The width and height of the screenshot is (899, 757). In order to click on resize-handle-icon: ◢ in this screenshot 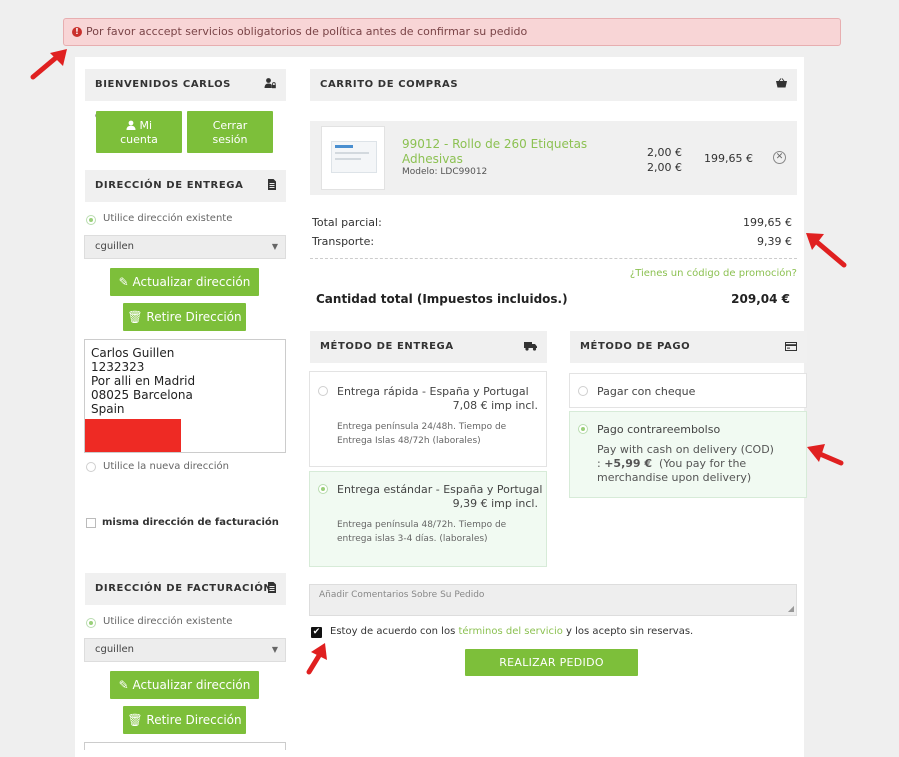, I will do `click(791, 609)`.